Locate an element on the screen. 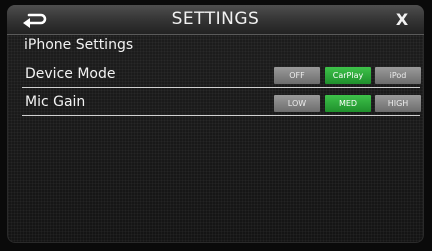 This screenshot has width=432, height=251. section-title: iPhone Settings is located at coordinates (79, 45).